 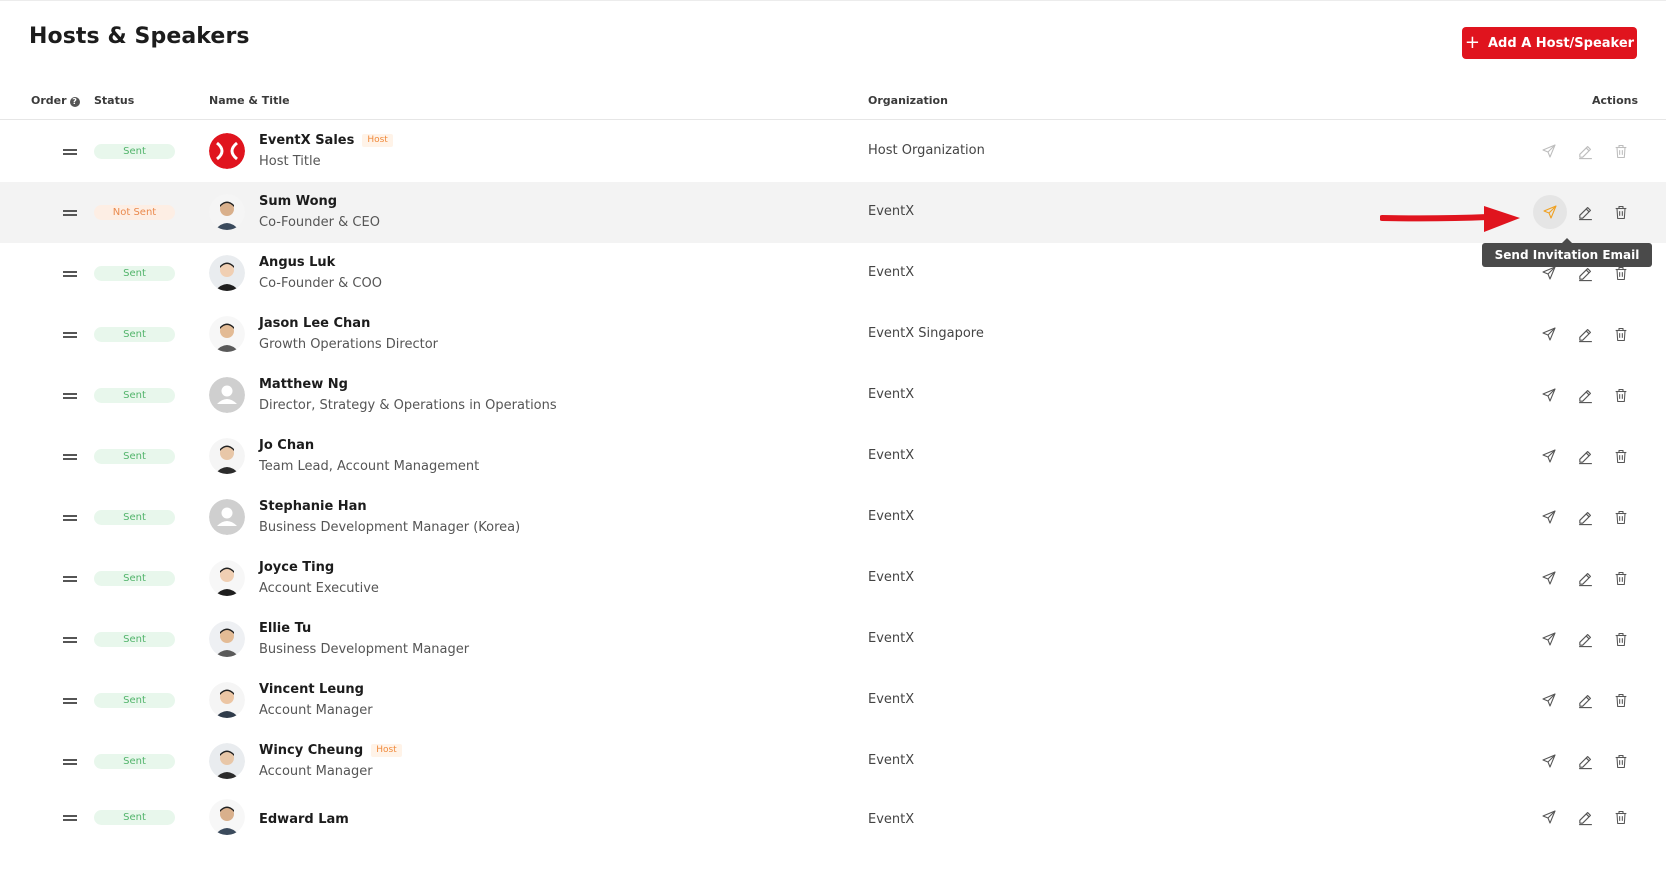 What do you see at coordinates (833, 273) in the screenshot?
I see `table-row: Sent Angus Luk Co-Founder & COO EventX` at bounding box center [833, 273].